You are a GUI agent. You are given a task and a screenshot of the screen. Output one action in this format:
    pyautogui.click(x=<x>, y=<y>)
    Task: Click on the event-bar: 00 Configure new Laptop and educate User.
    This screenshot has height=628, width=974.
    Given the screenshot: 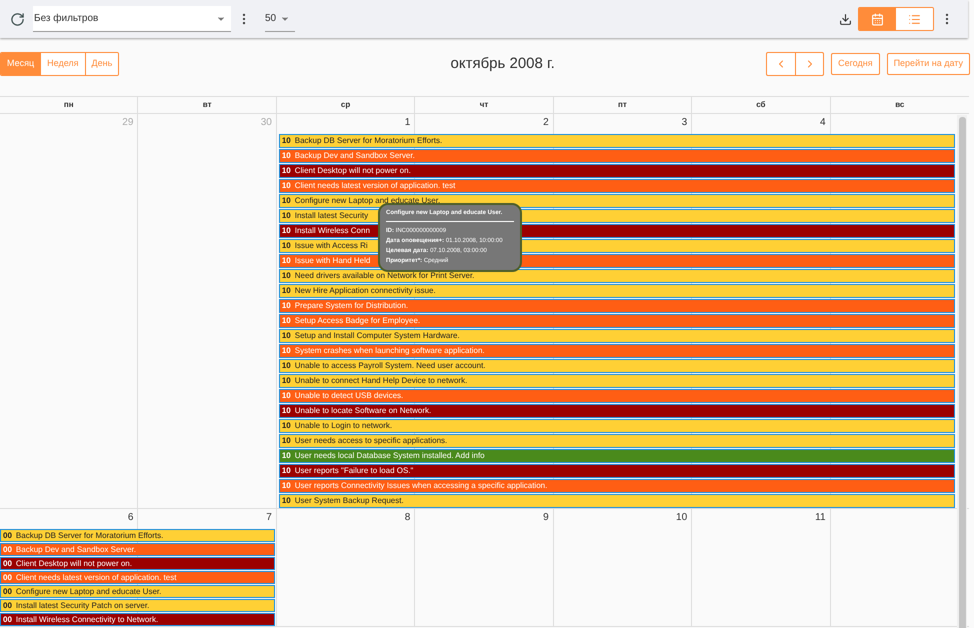 What is the action you would take?
    pyautogui.click(x=137, y=591)
    